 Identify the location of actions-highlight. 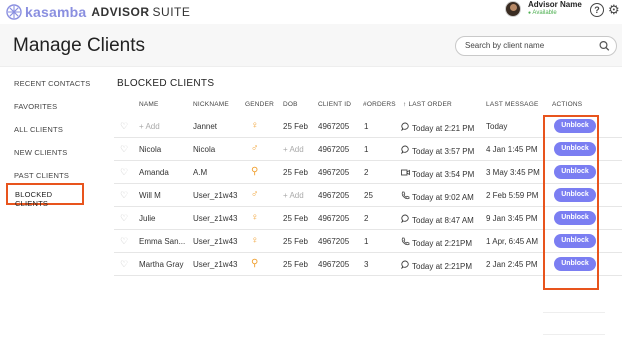
(571, 202).